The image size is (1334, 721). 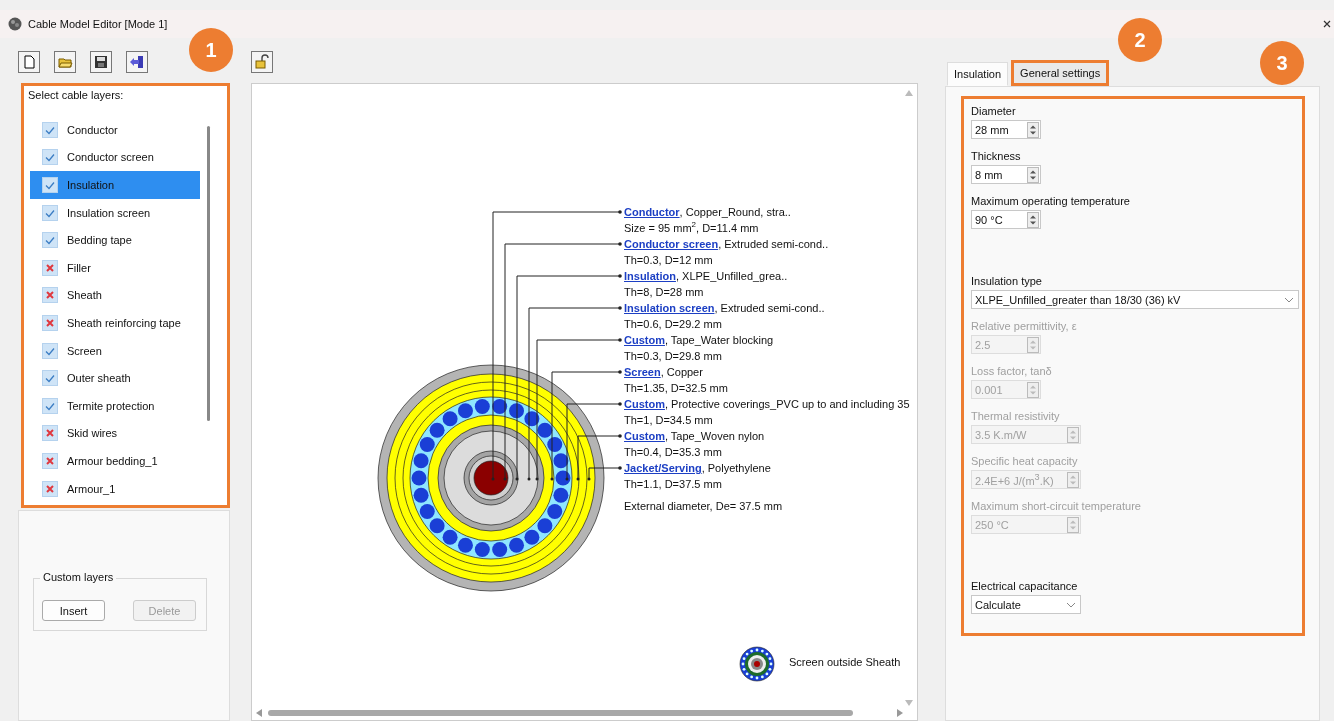 I want to click on list-heading: Select cable layers:, so click(x=76, y=95).